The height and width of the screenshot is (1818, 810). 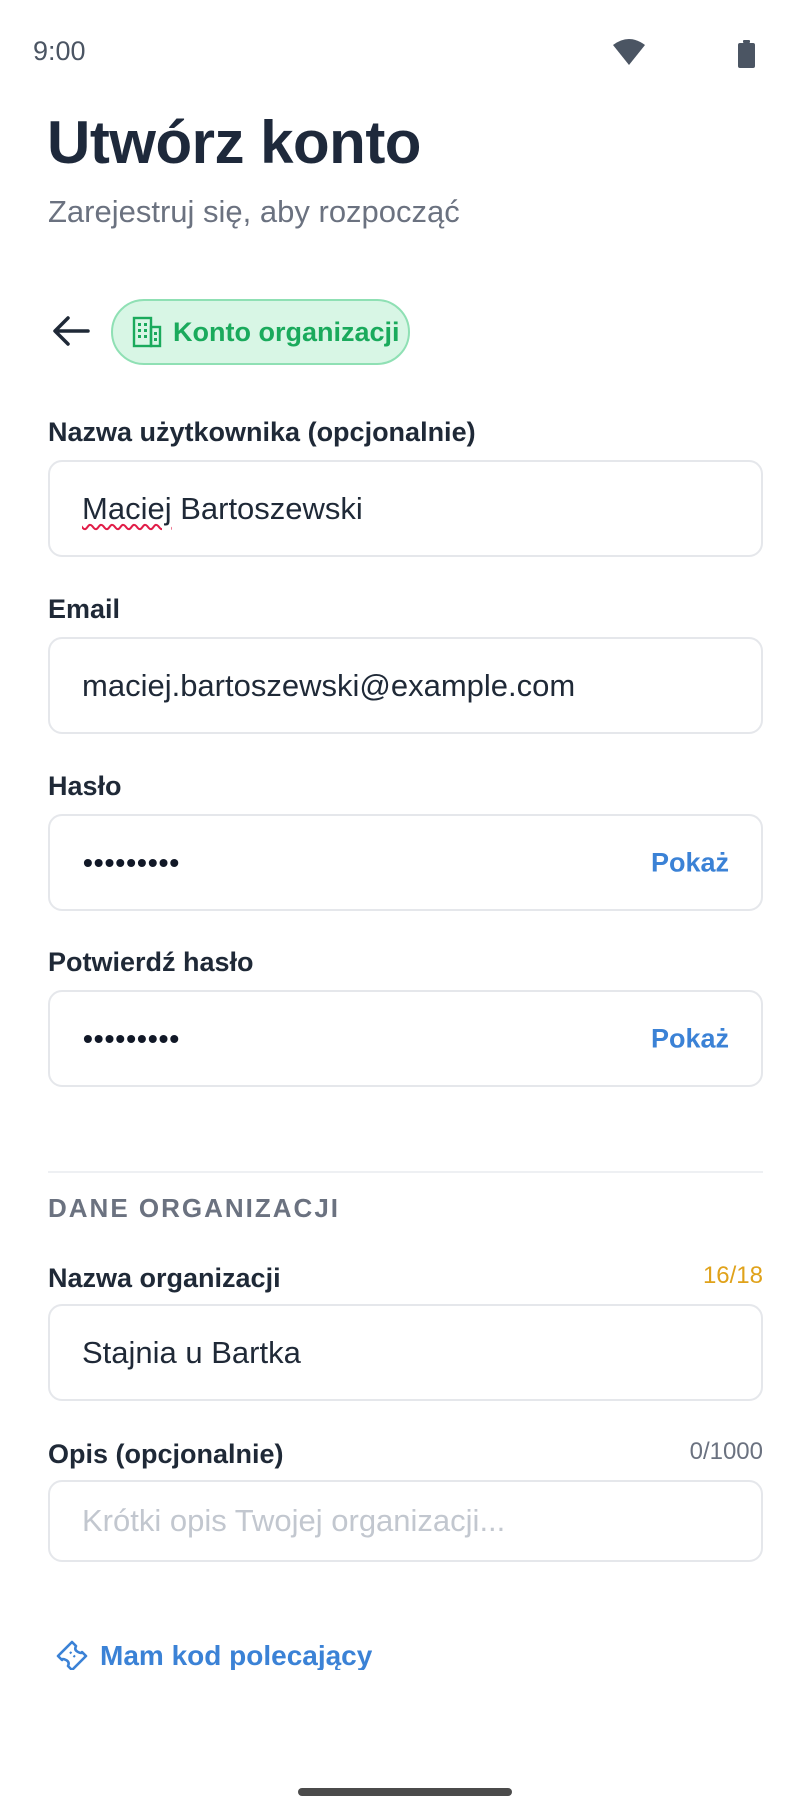 What do you see at coordinates (85, 786) in the screenshot?
I see `password-label: Hasło` at bounding box center [85, 786].